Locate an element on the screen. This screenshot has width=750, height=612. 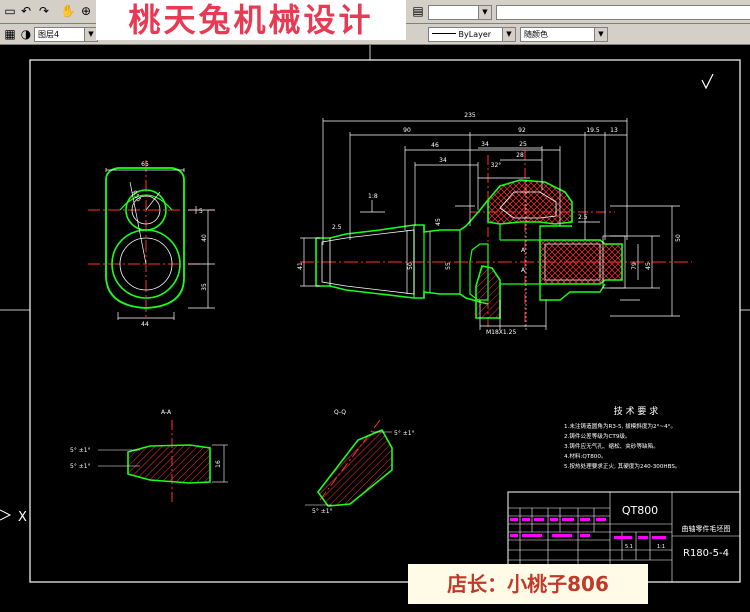
surface-finish-icon is located at coordinates (707, 81).